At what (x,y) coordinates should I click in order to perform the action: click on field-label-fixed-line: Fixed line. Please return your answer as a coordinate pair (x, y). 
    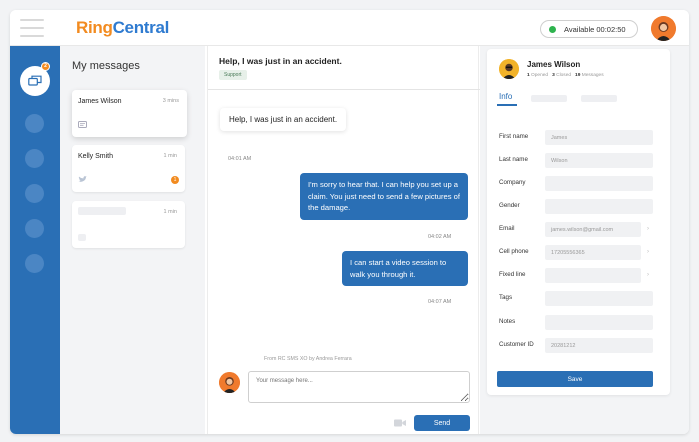
    Looking at the image, I should click on (512, 274).